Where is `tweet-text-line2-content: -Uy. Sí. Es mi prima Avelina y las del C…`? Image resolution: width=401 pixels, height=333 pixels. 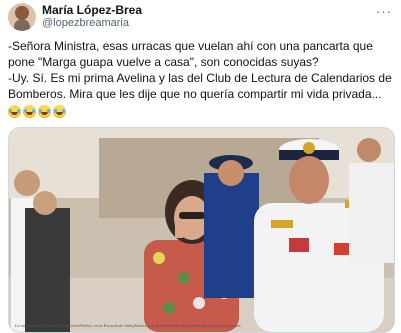
tweet-text-line2-content: -Uy. Sí. Es mi prima Avelina y las del C… is located at coordinates (200, 86).